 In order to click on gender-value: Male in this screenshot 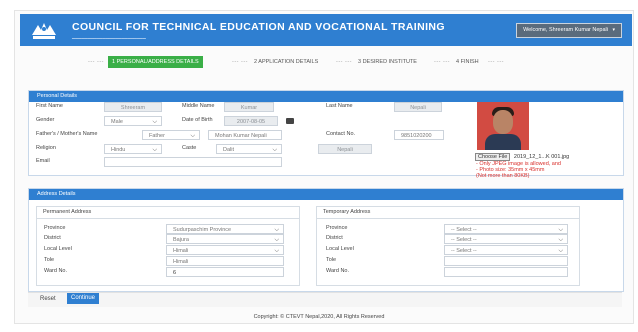, I will do `click(117, 122)`.